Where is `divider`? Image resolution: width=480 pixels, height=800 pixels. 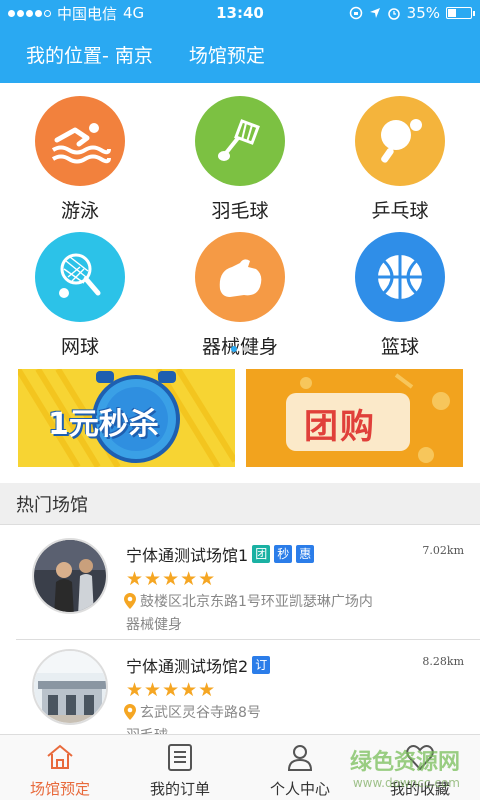 divider is located at coordinates (248, 639).